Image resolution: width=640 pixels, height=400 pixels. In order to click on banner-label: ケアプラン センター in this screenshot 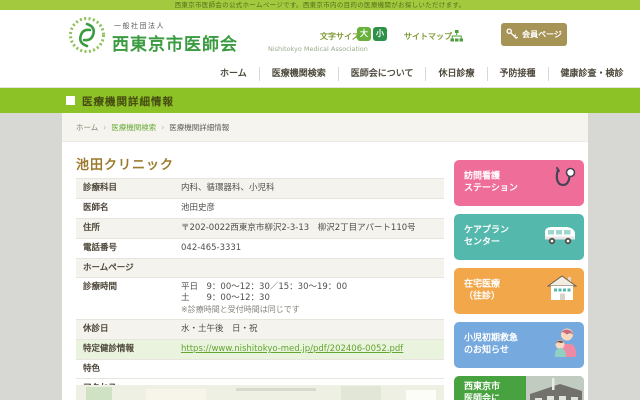, I will do `click(487, 236)`.